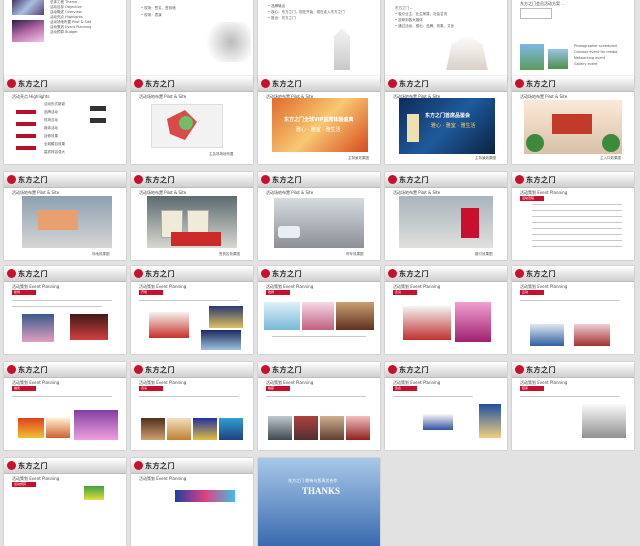 The width and height of the screenshot is (640, 546). Describe the element at coordinates (573, 406) in the screenshot. I see `slide-thumbnail-25: 东方之门 活动策划 Event Planning 结束` at that location.